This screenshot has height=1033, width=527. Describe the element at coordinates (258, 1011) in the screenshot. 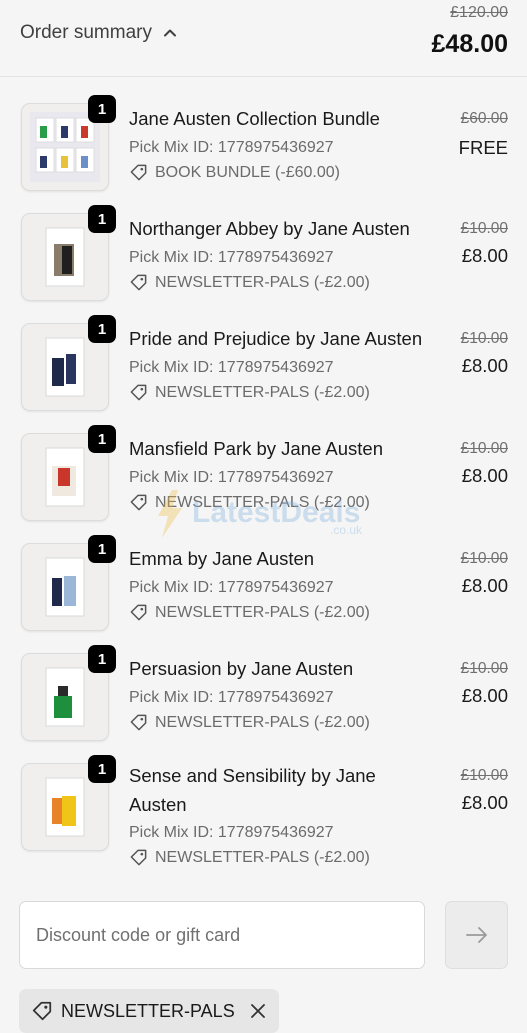

I see `close-icon` at that location.